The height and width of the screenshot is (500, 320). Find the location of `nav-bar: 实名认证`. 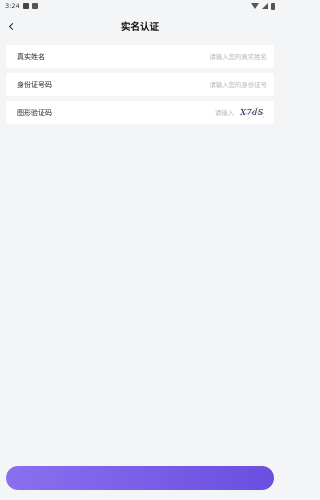

nav-bar: 实名认证 is located at coordinates (140, 26).